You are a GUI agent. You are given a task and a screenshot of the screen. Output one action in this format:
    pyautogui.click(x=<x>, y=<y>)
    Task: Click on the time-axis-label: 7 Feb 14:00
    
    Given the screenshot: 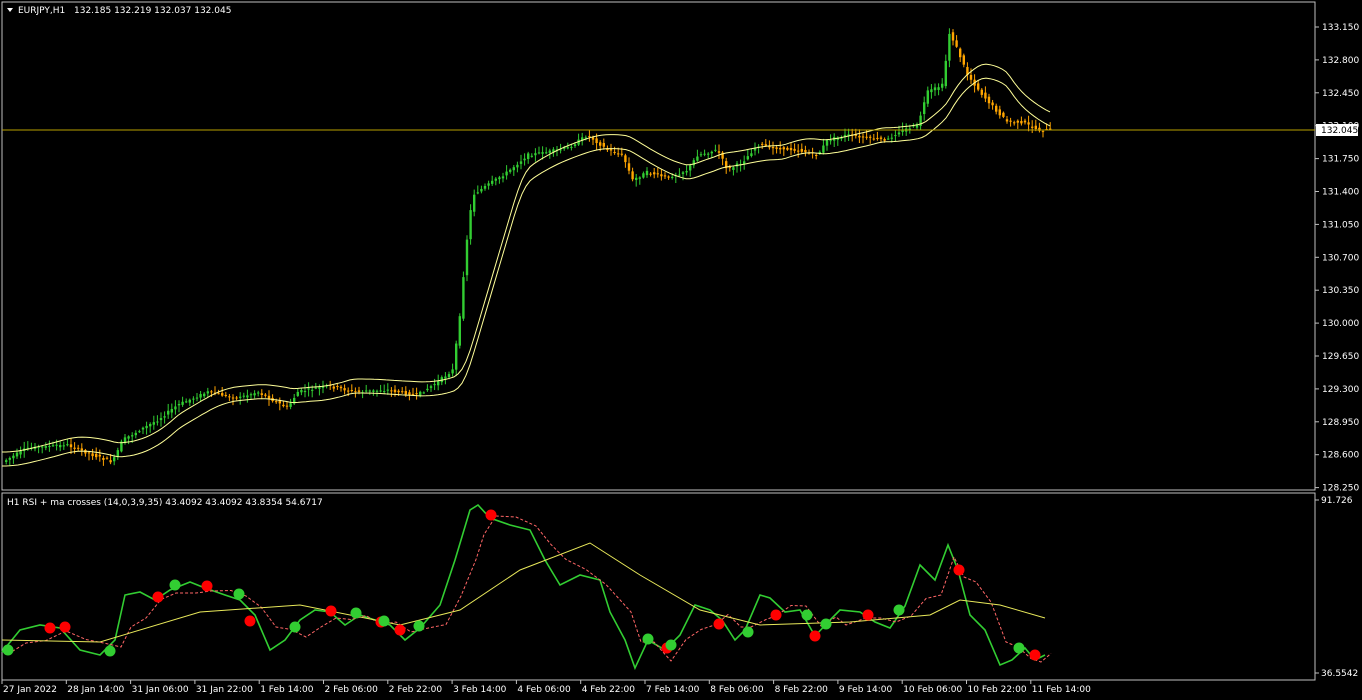 What is the action you would take?
    pyautogui.click(x=673, y=690)
    